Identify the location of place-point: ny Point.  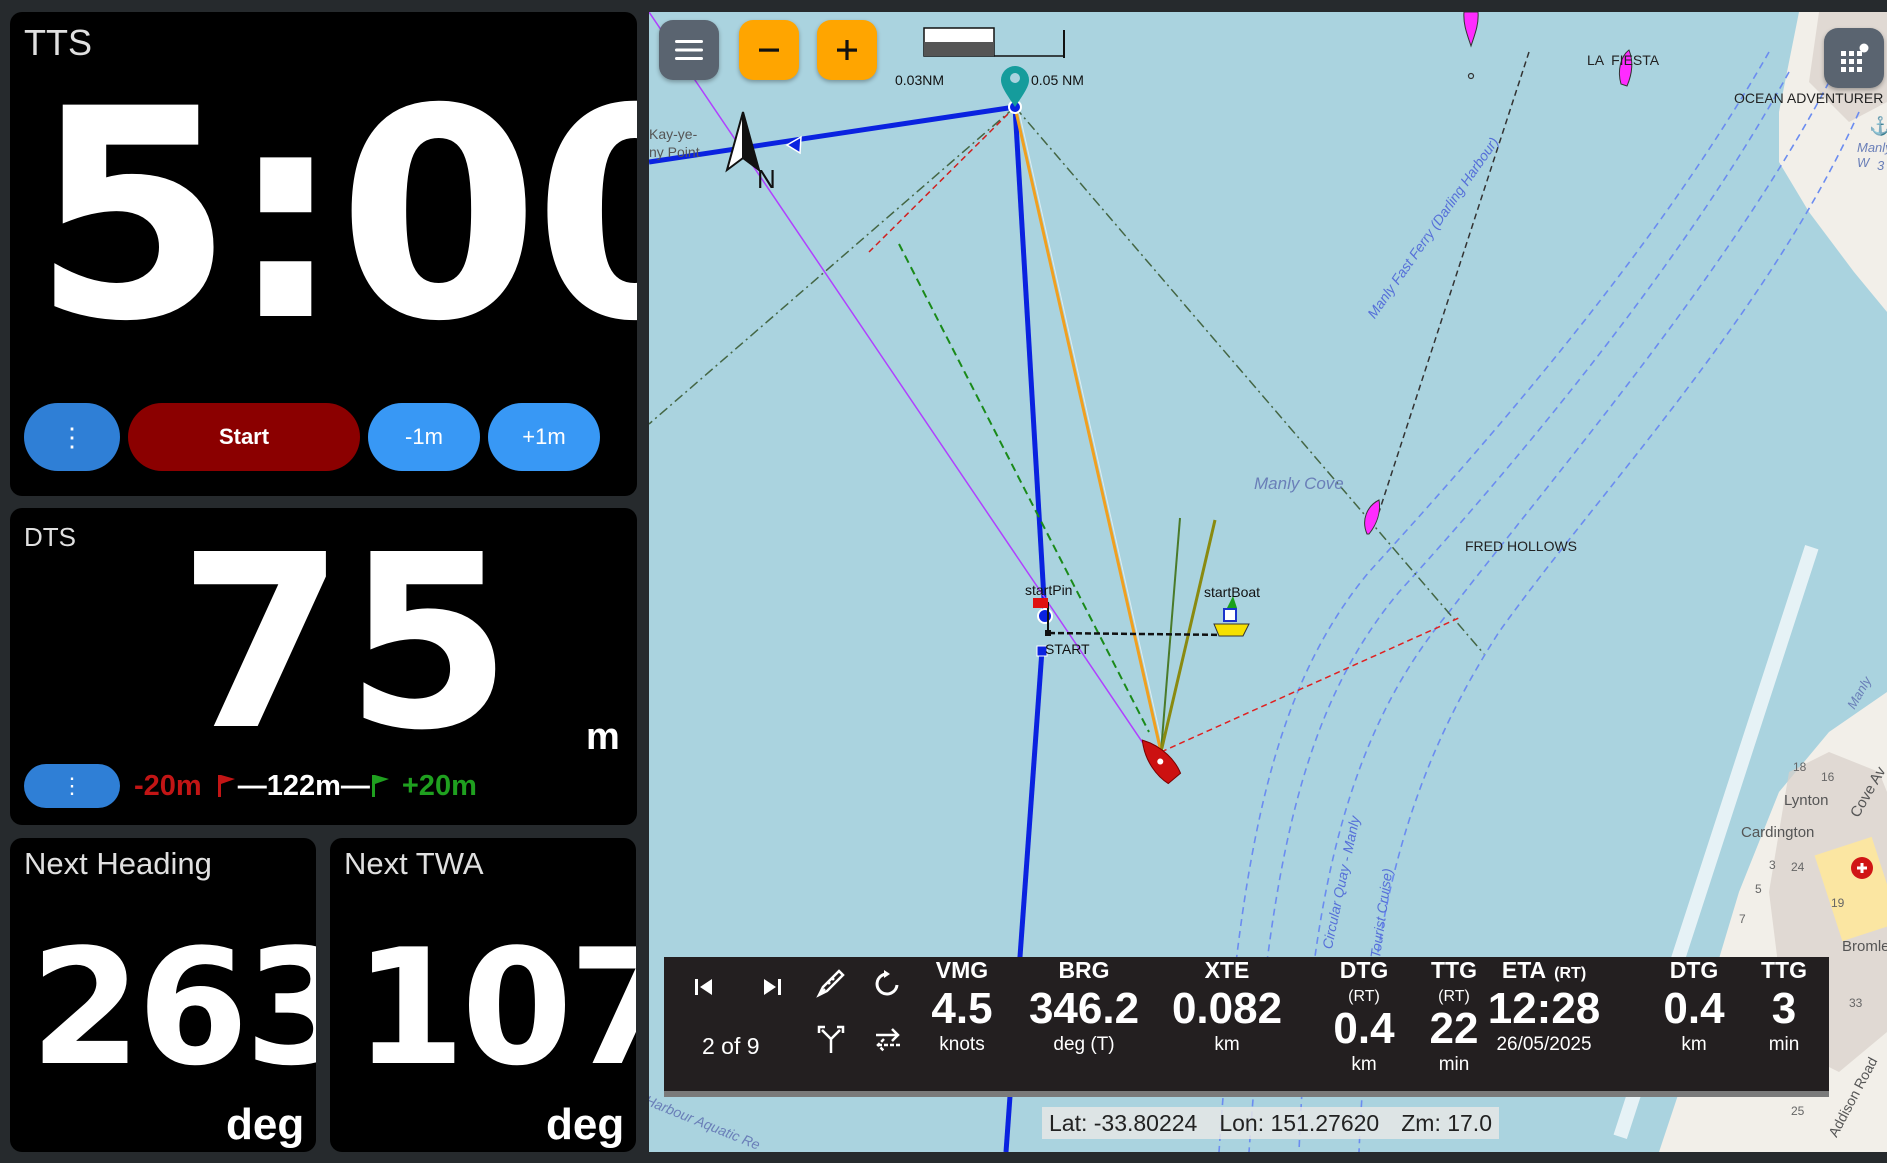
(674, 152).